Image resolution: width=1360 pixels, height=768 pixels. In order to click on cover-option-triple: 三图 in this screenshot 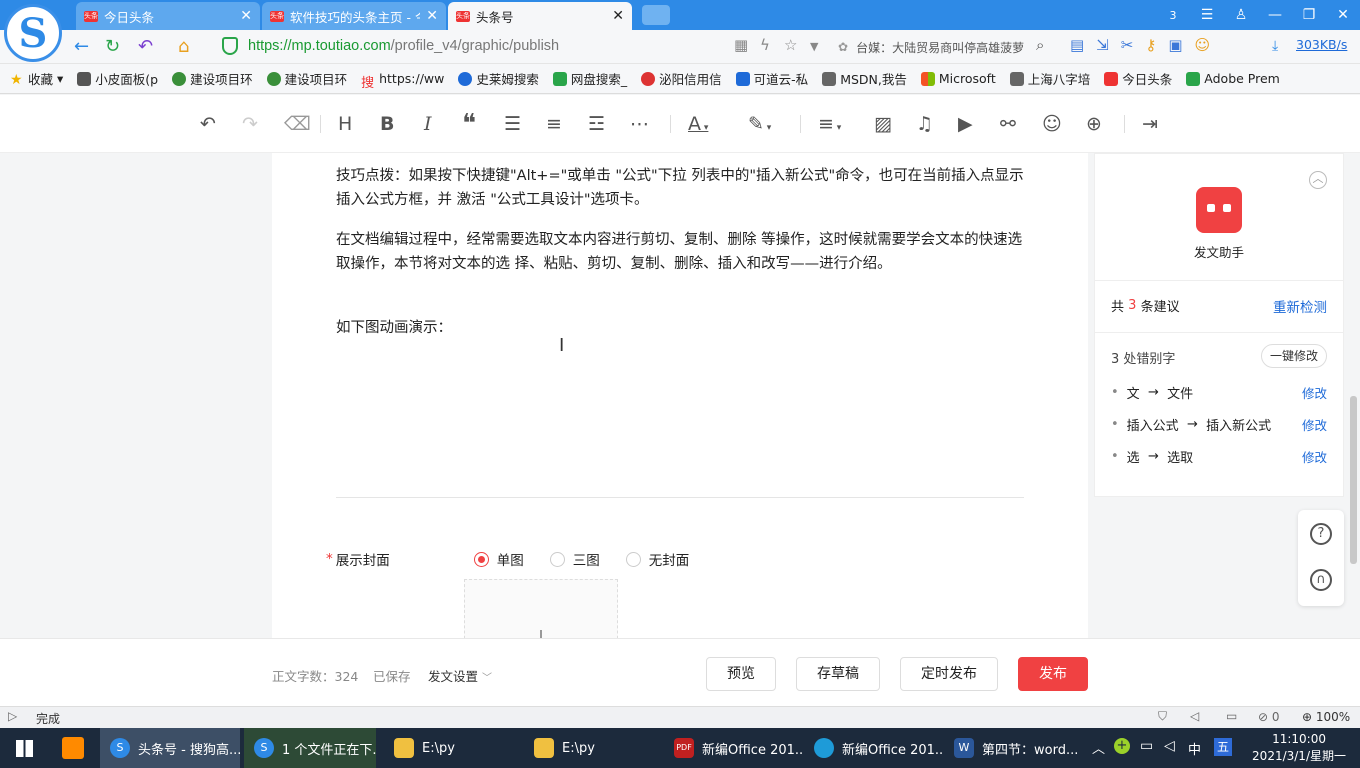, I will do `click(574, 559)`.